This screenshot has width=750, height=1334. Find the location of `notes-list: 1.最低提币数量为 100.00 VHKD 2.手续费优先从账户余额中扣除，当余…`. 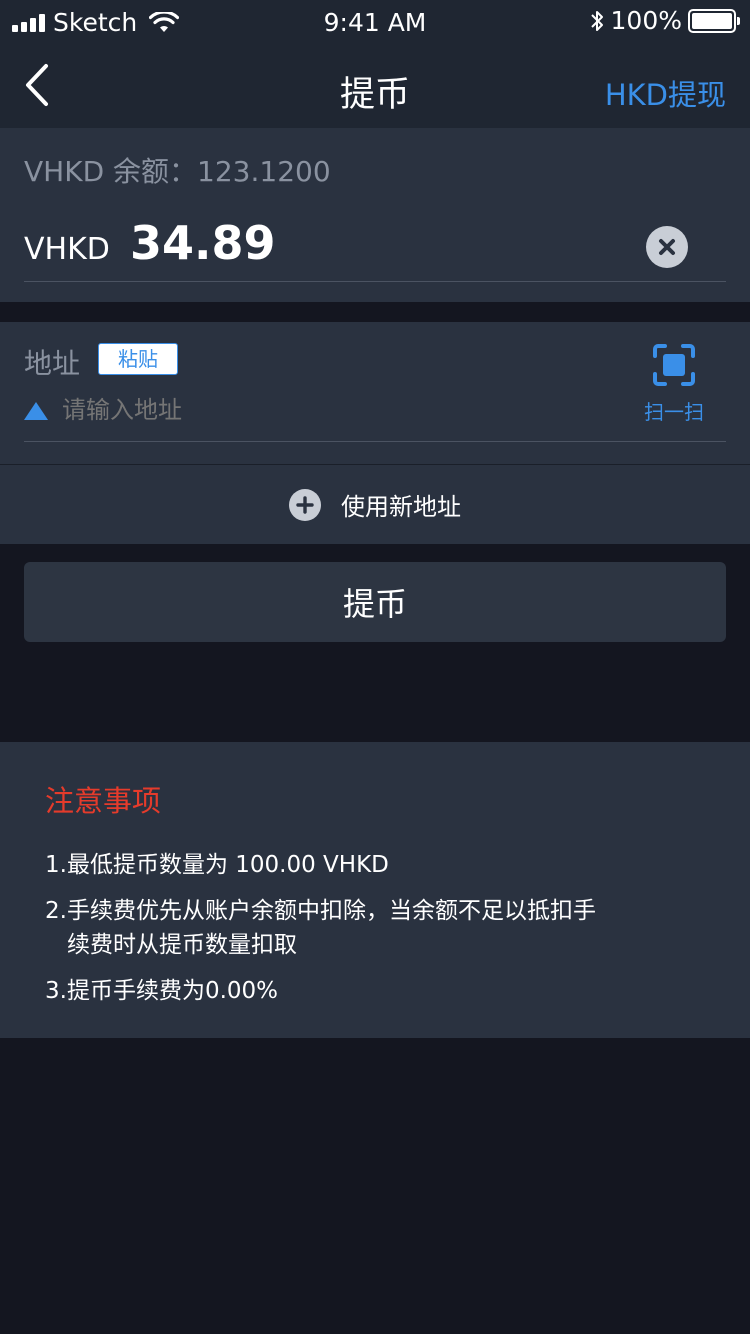

notes-list: 1.最低提币数量为 100.00 VHKD 2.手续费优先从账户余额中扣除，当余… is located at coordinates (365, 934).